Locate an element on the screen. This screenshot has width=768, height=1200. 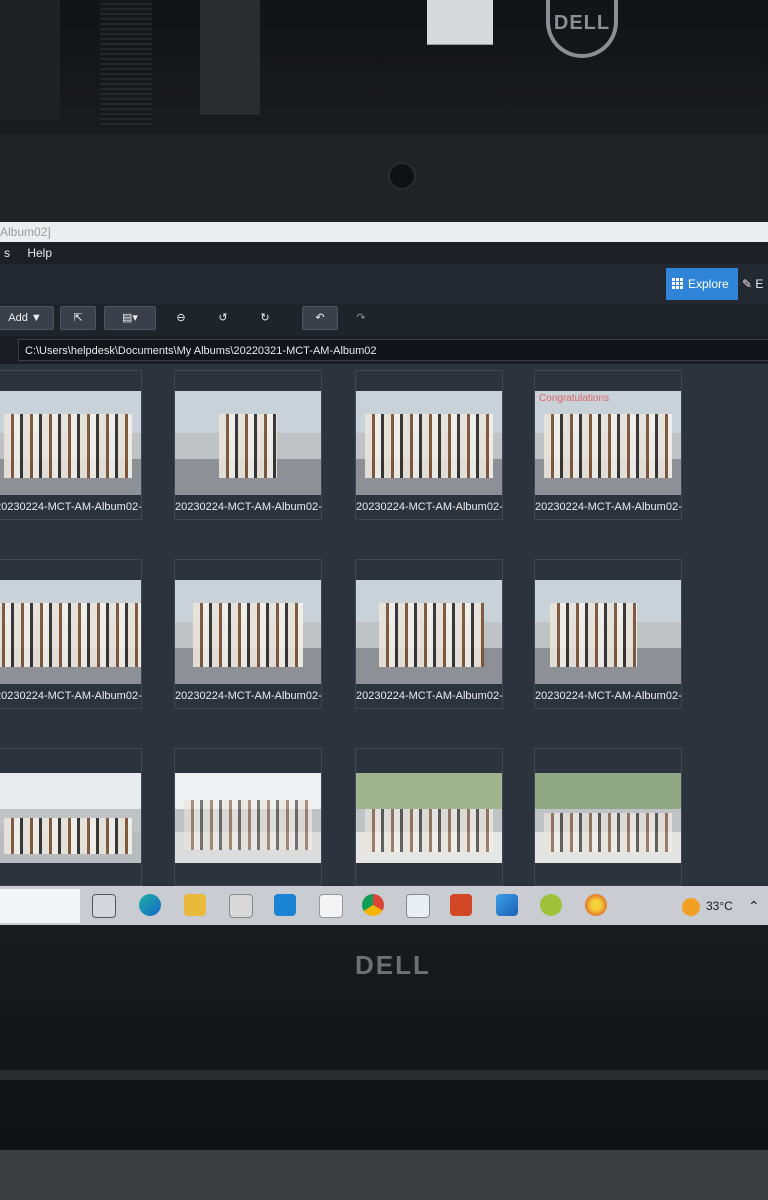
explore-button: Explore is located at coordinates (702, 284).